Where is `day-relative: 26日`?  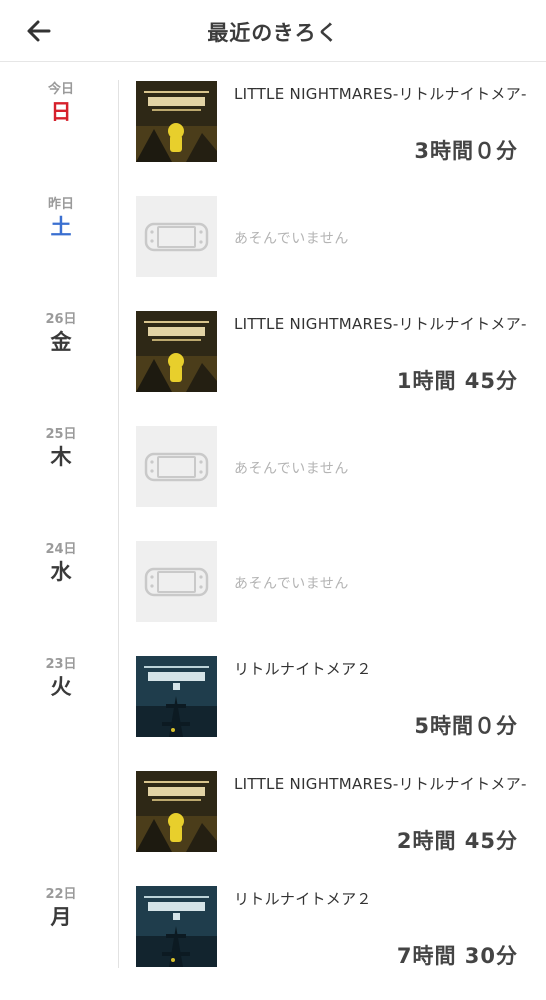
day-relative: 26日 is located at coordinates (61, 319).